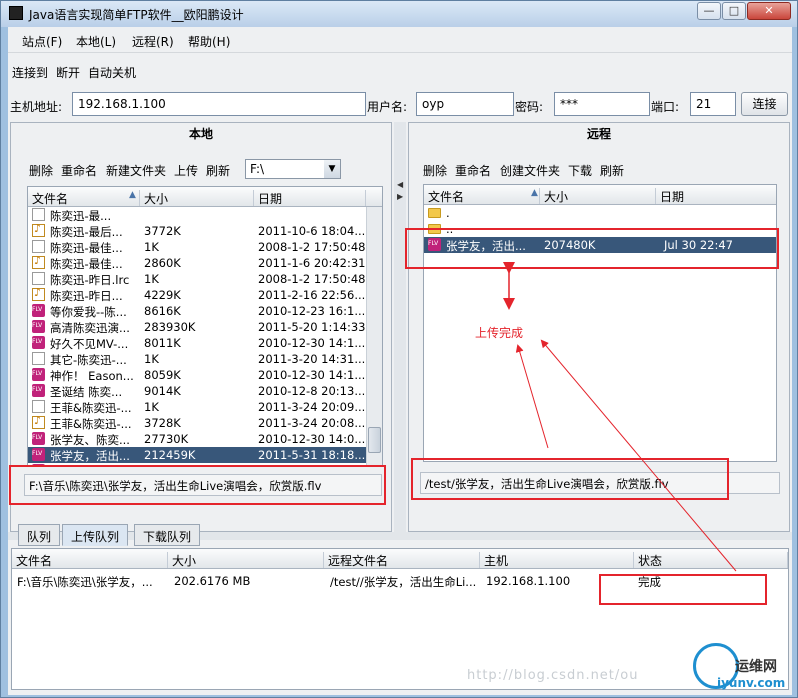 The image size is (798, 698). I want to click on annotation-arrows, so click(620, 417).